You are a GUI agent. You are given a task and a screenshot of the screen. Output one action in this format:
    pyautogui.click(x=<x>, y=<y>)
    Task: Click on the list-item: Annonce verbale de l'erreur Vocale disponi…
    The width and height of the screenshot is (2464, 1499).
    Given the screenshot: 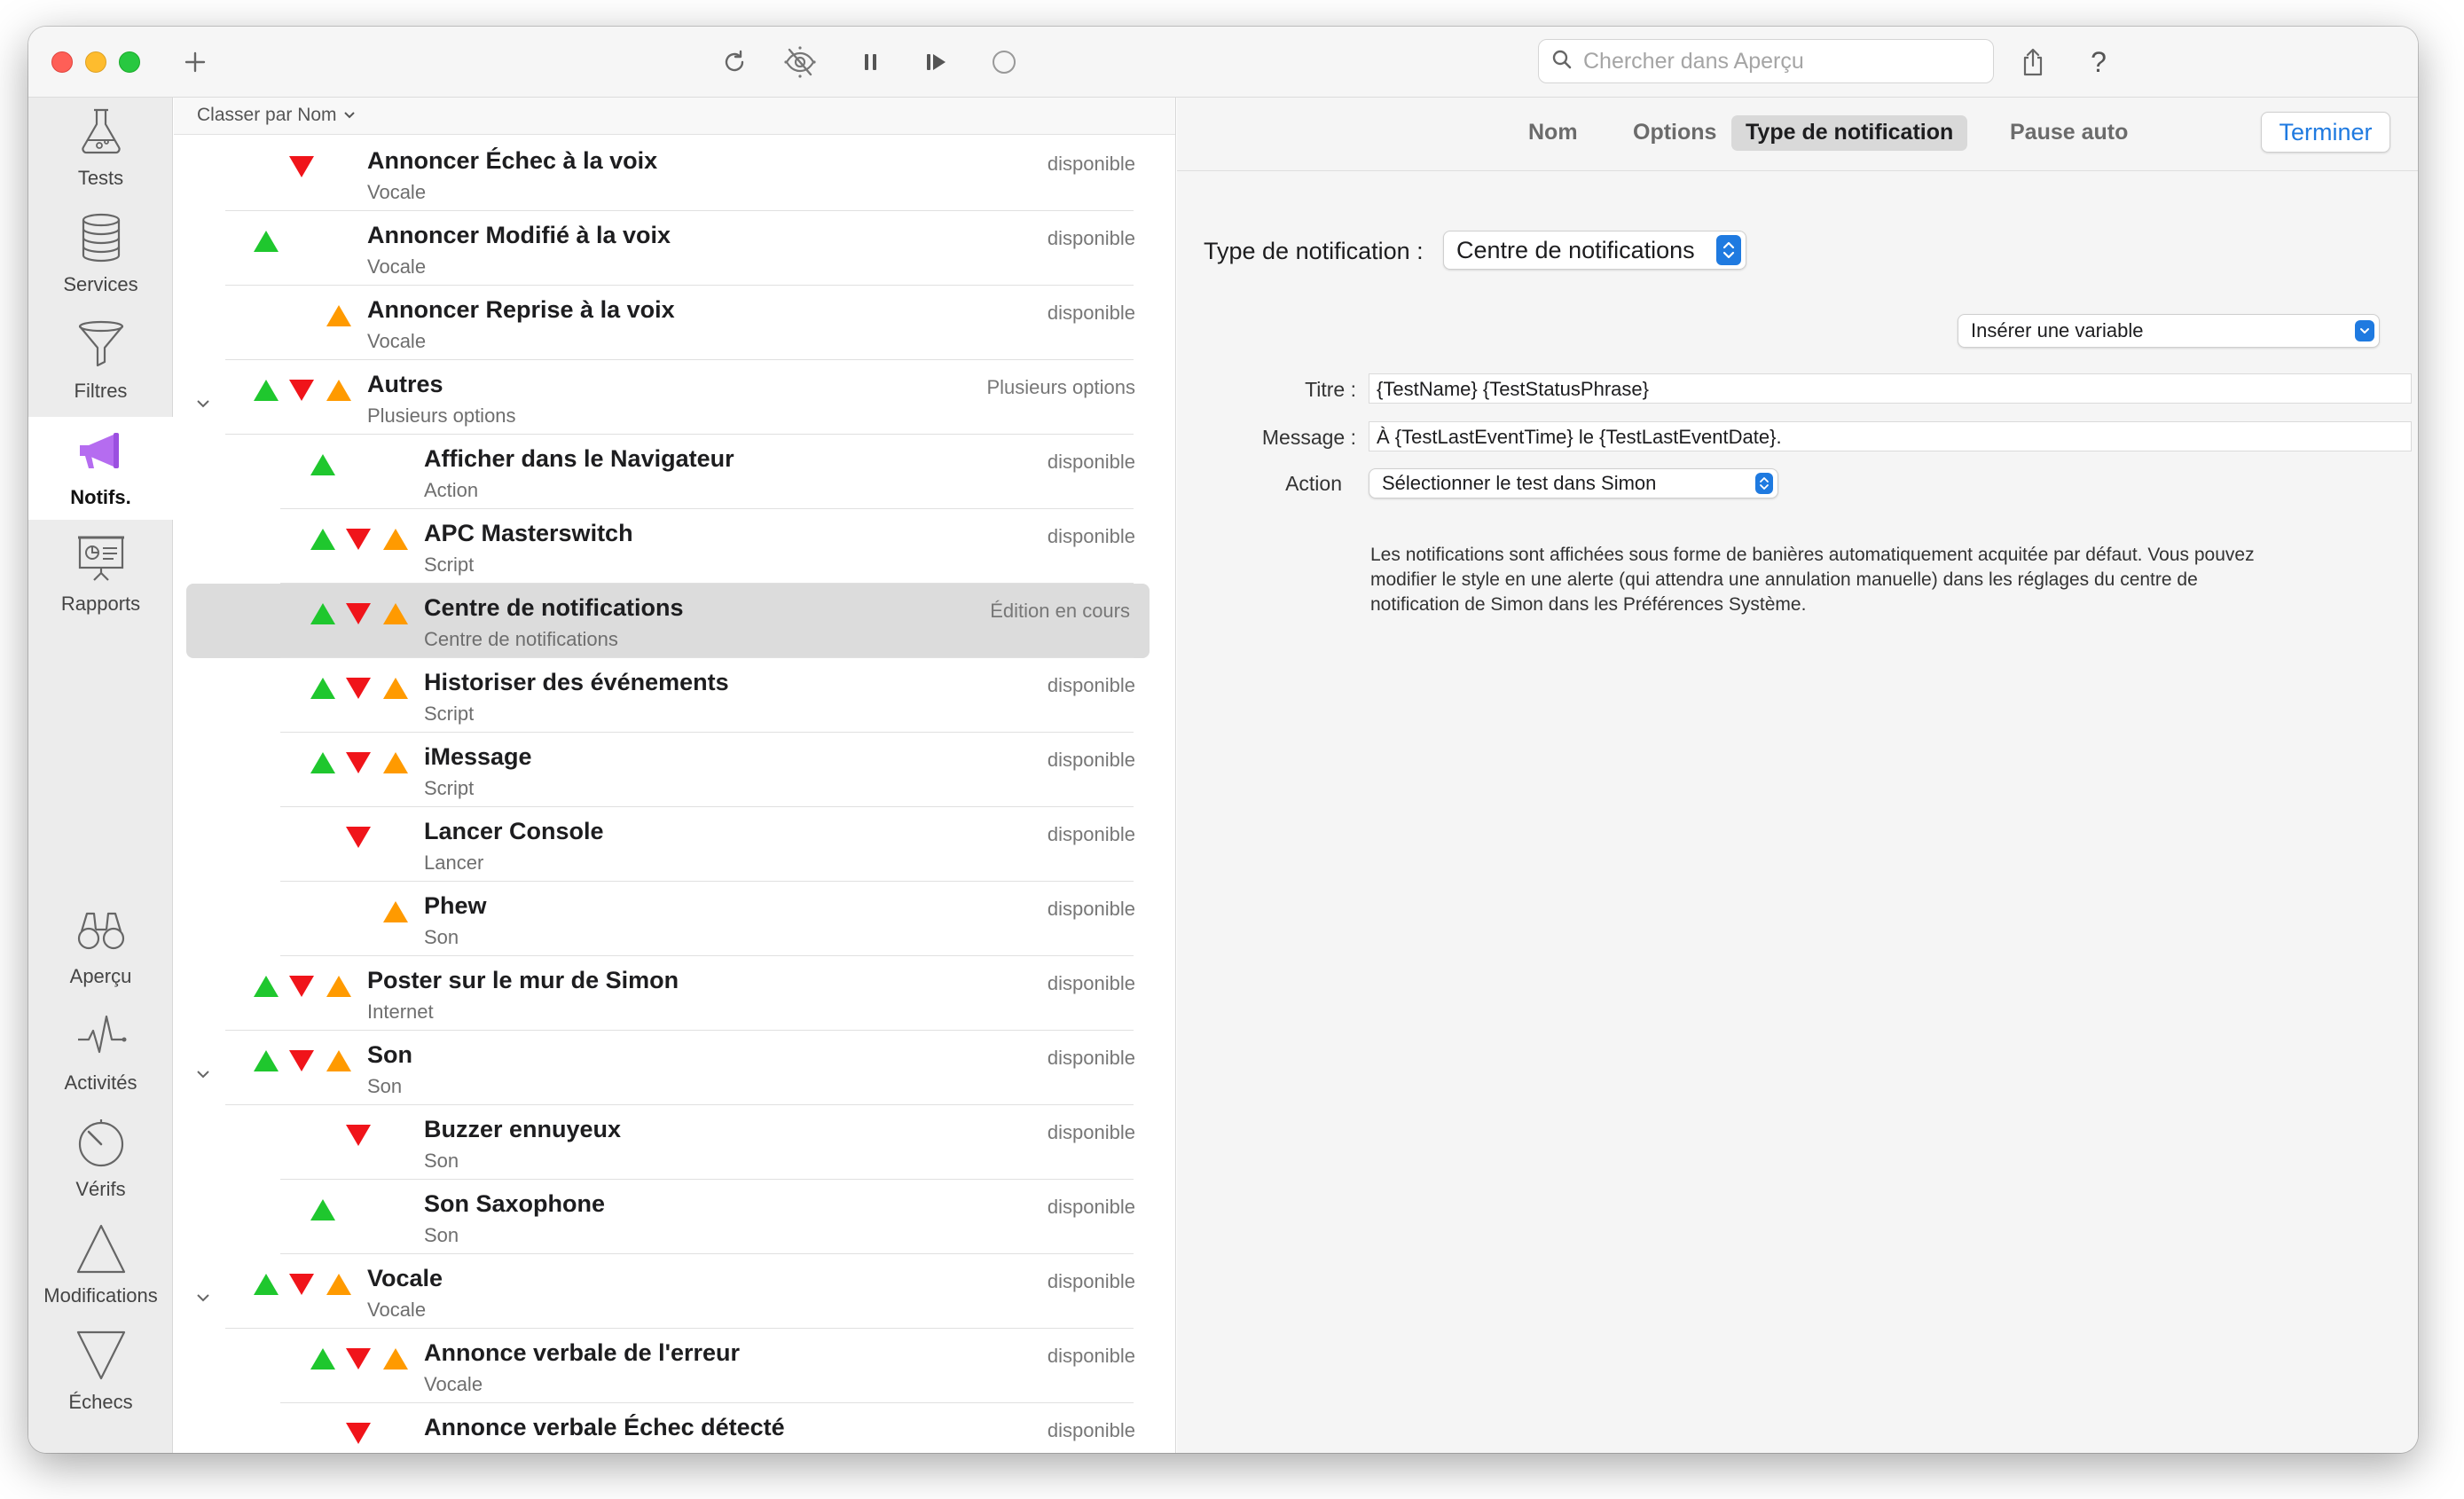 What is the action you would take?
    pyautogui.click(x=670, y=1366)
    